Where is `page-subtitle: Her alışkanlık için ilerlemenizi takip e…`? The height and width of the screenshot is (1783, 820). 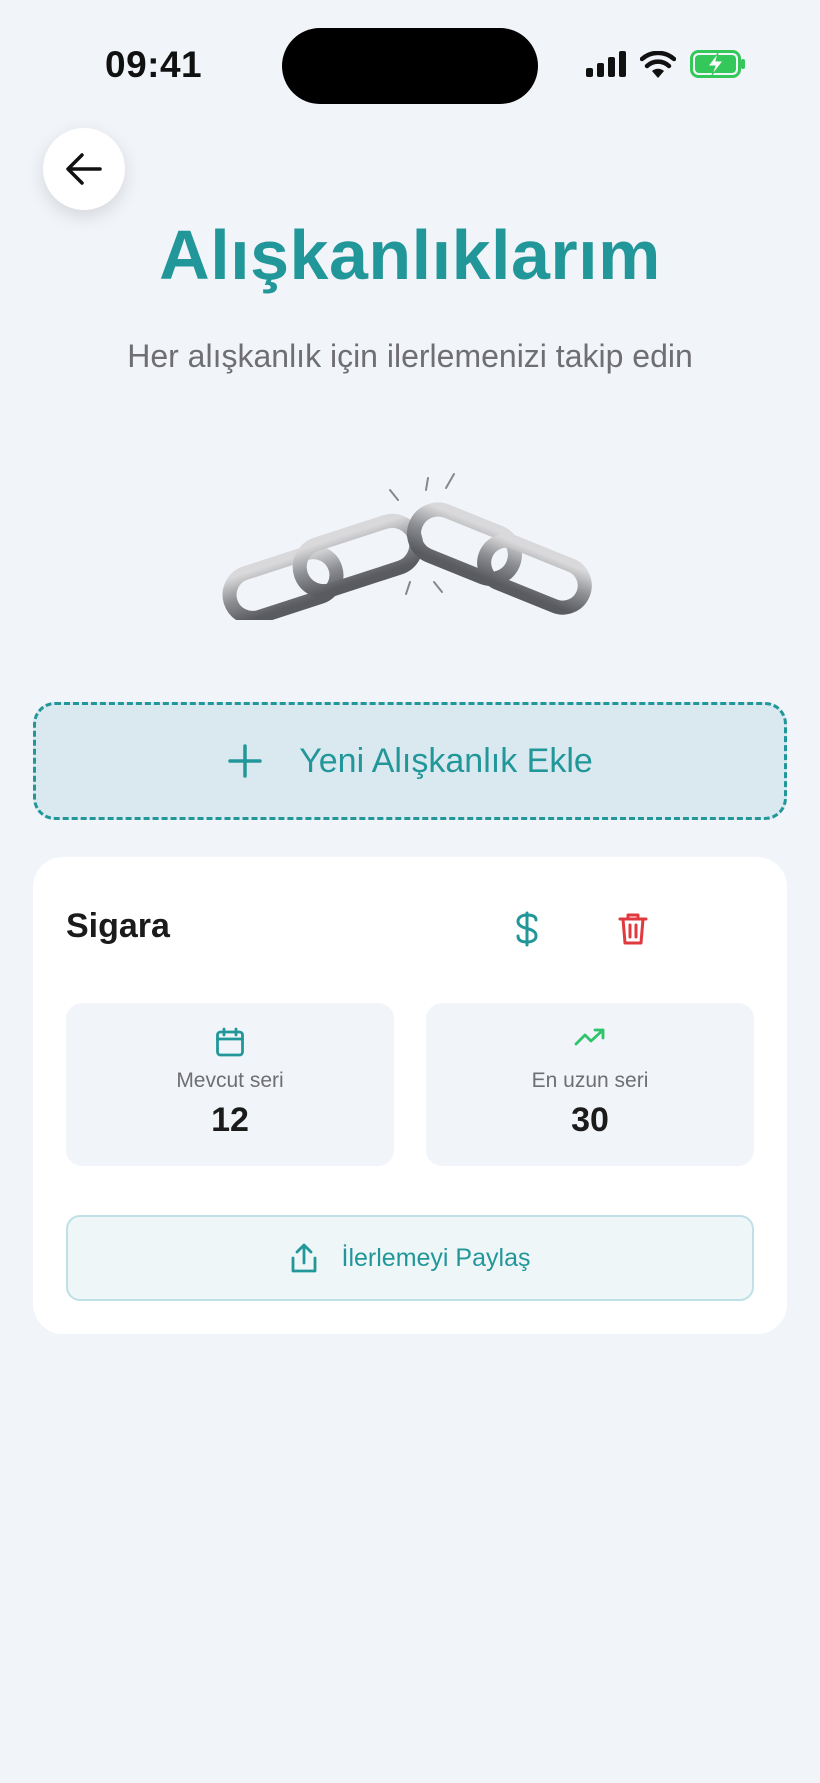 page-subtitle: Her alışkanlık için ilerlemenizi takip e… is located at coordinates (410, 356).